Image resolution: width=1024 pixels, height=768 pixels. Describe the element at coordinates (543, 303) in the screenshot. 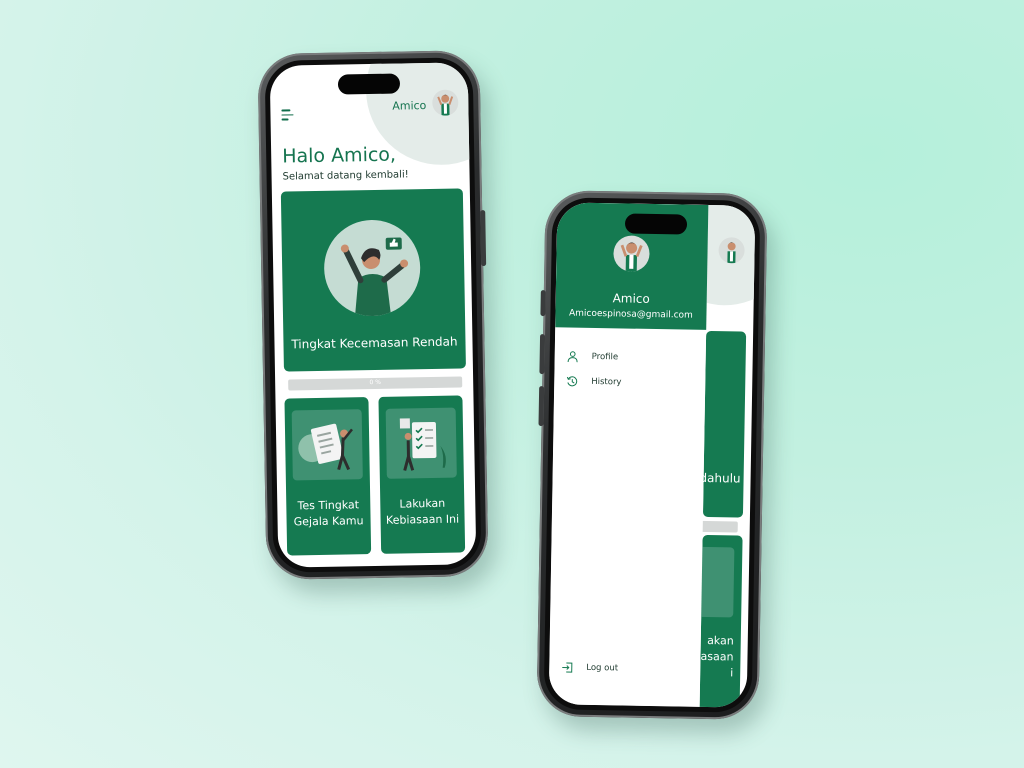

I see `action-button` at that location.